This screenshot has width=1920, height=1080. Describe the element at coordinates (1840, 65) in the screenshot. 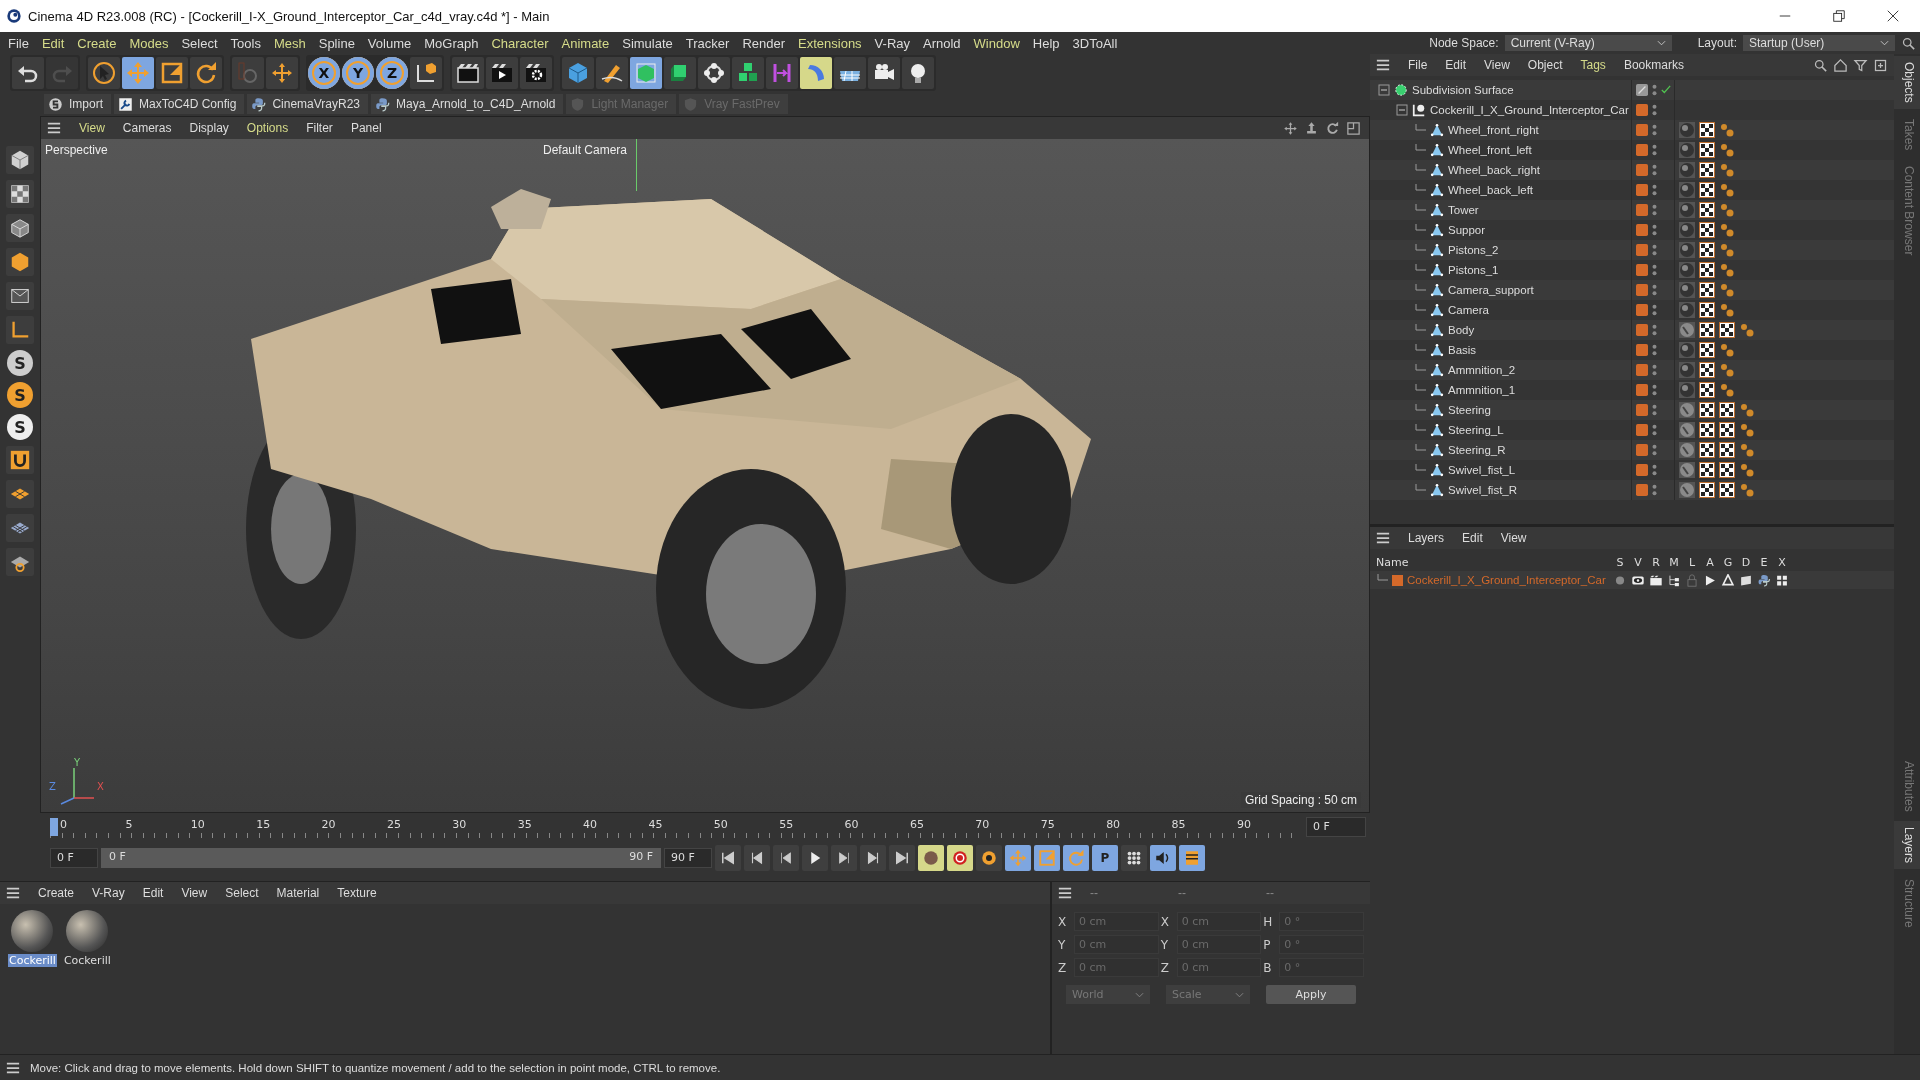

I see `home-icon` at that location.